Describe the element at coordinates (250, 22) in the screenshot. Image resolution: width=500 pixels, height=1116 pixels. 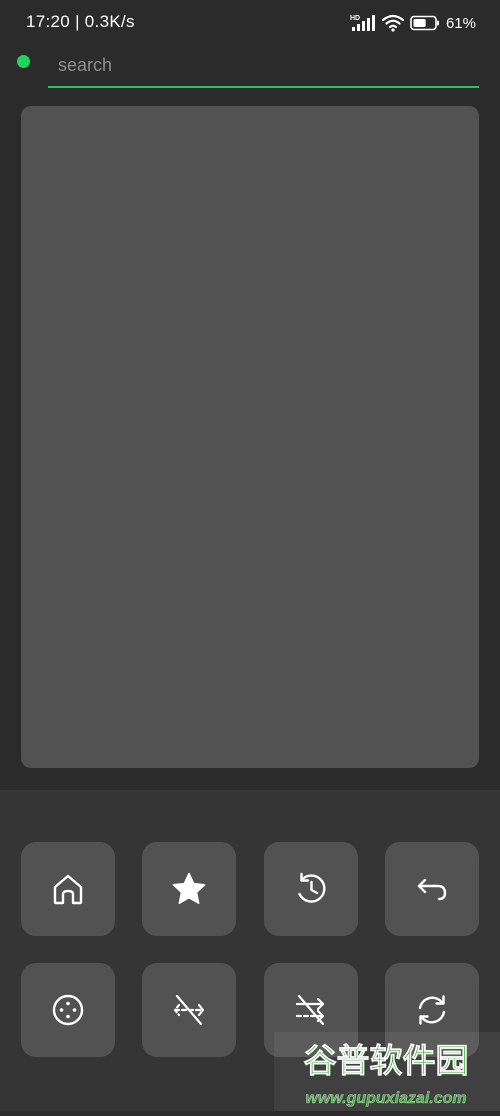
I see `status-bar: 17:20 | 0.3K/s HD 61%` at that location.